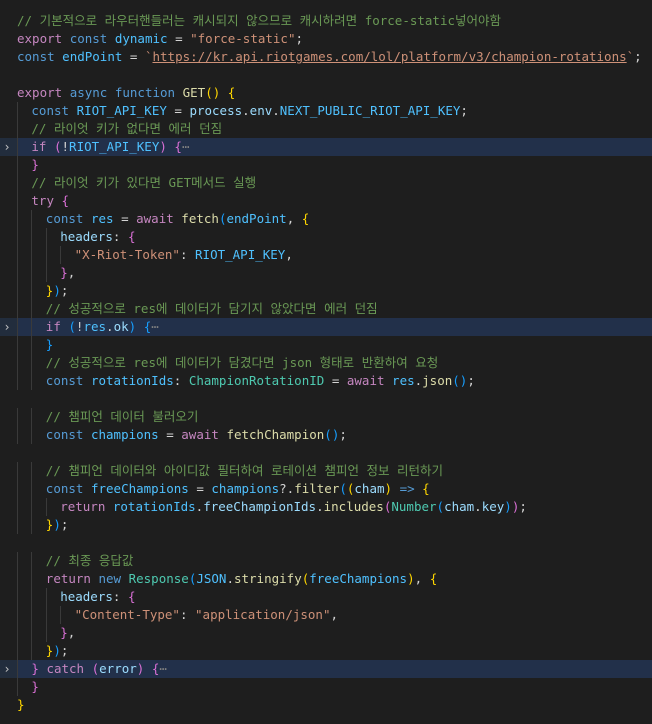 The image size is (652, 724). What do you see at coordinates (243, 38) in the screenshot?
I see `code-token: "force-static"` at bounding box center [243, 38].